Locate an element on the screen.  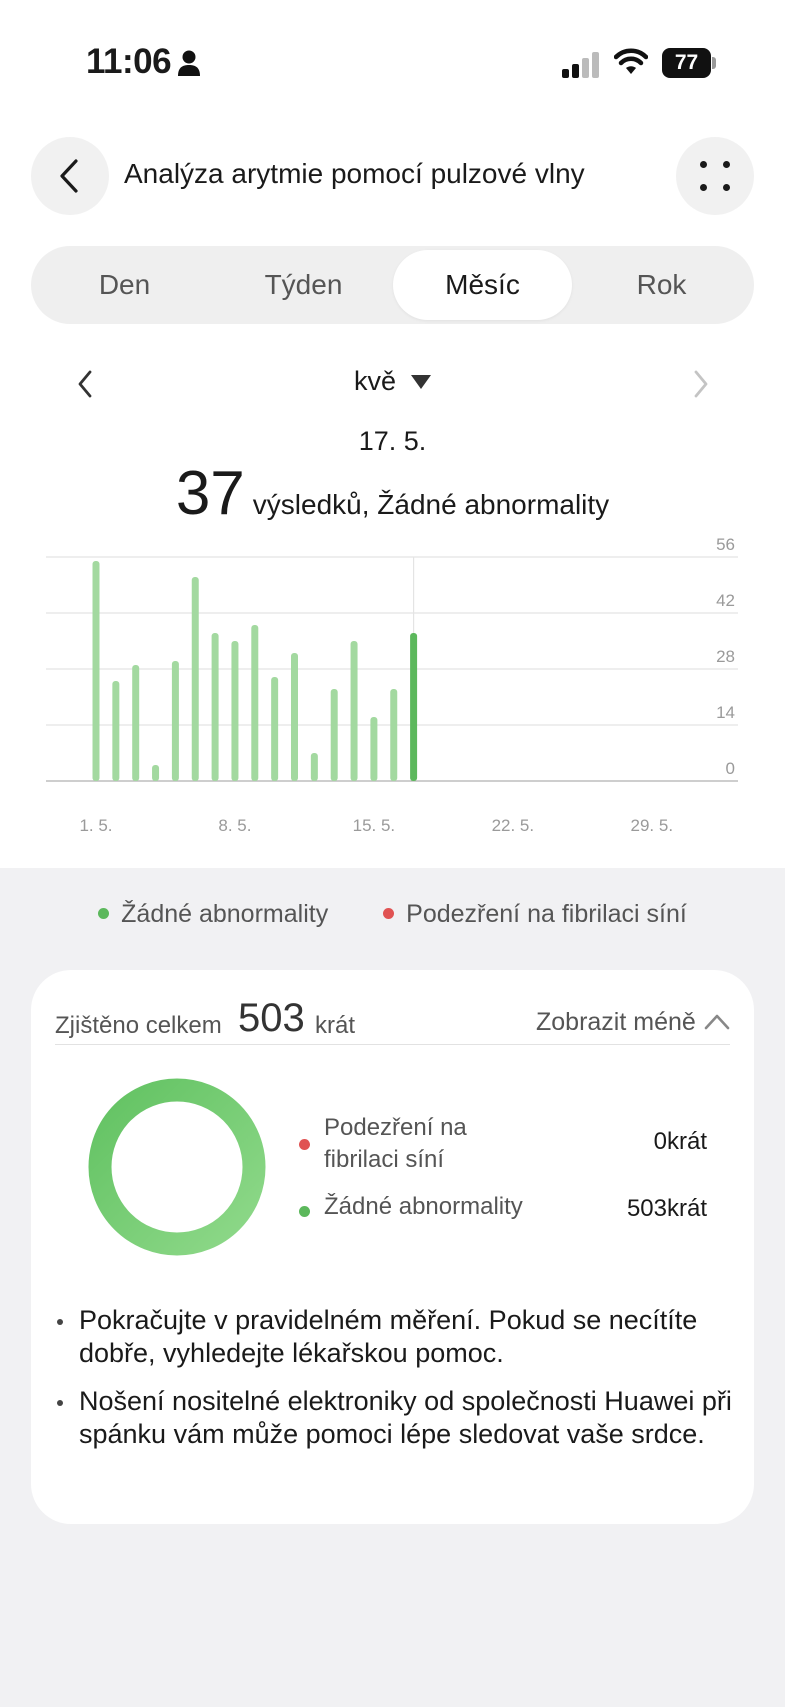
normal-label: Žádné abnormality is located at coordinates (423, 1206).